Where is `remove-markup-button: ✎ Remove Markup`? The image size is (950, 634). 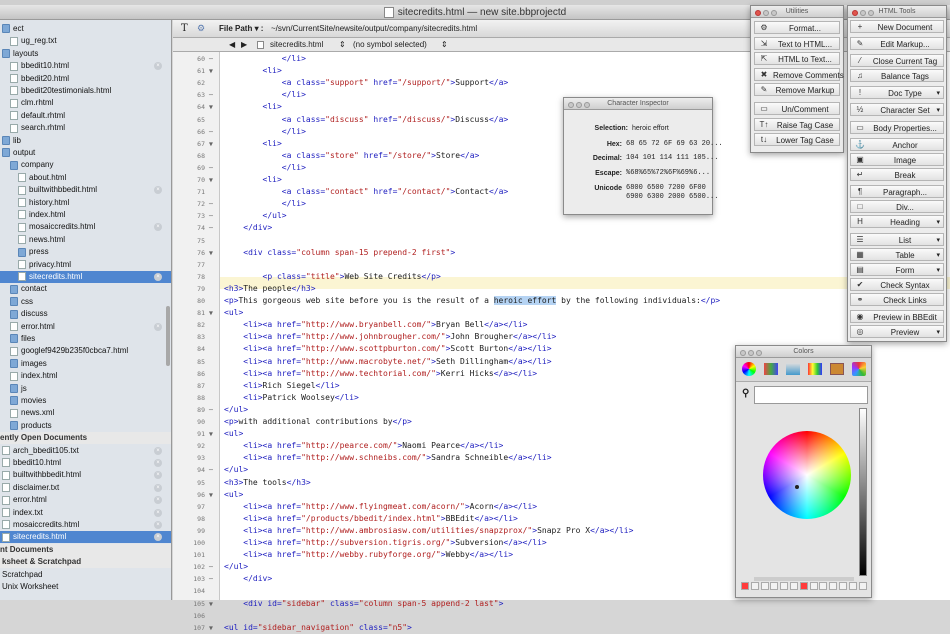 remove-markup-button: ✎ Remove Markup is located at coordinates (797, 89).